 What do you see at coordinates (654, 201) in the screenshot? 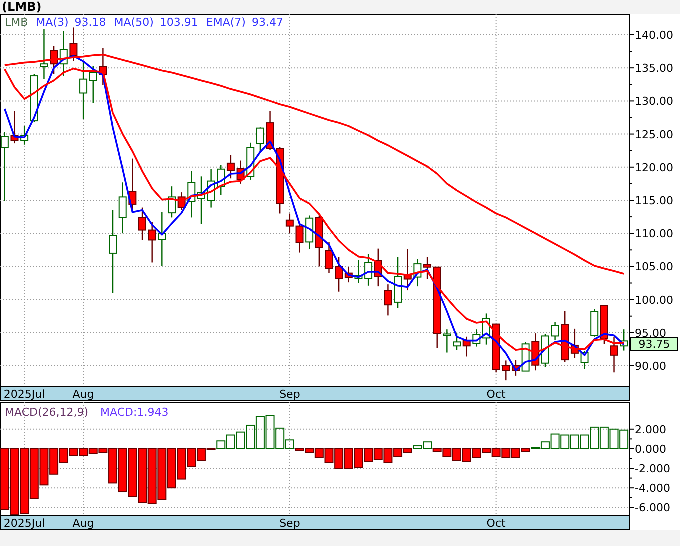
I see `axis-label: 115.00` at bounding box center [654, 201].